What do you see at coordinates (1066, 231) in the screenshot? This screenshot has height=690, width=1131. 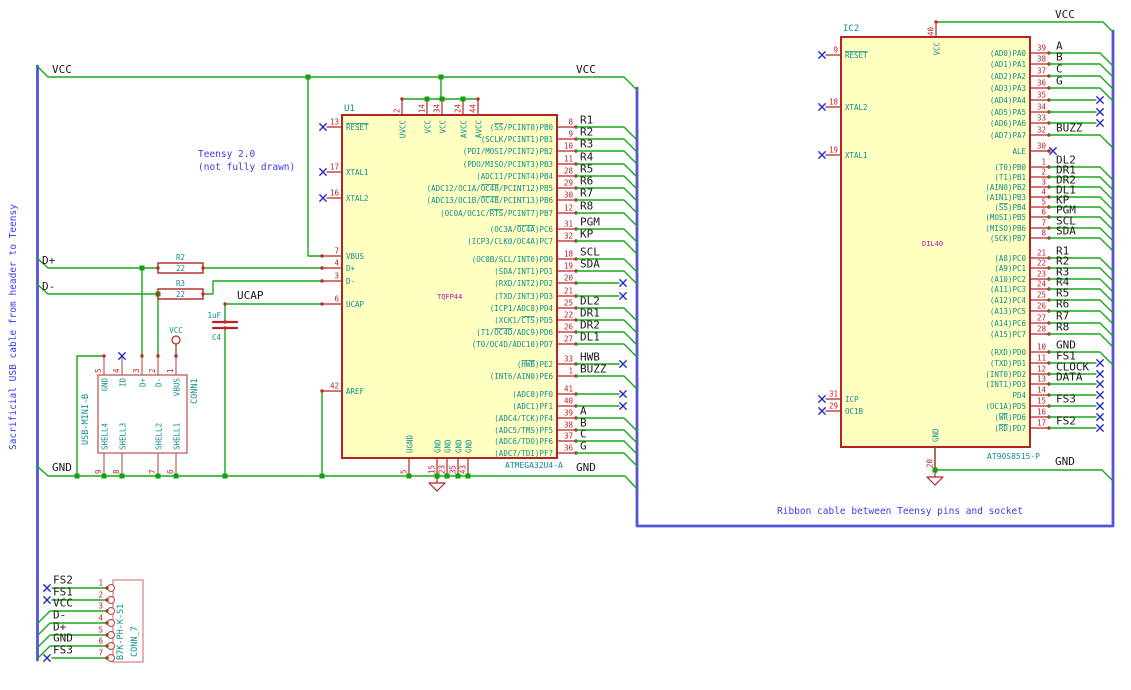 I see `net-label: SDA` at bounding box center [1066, 231].